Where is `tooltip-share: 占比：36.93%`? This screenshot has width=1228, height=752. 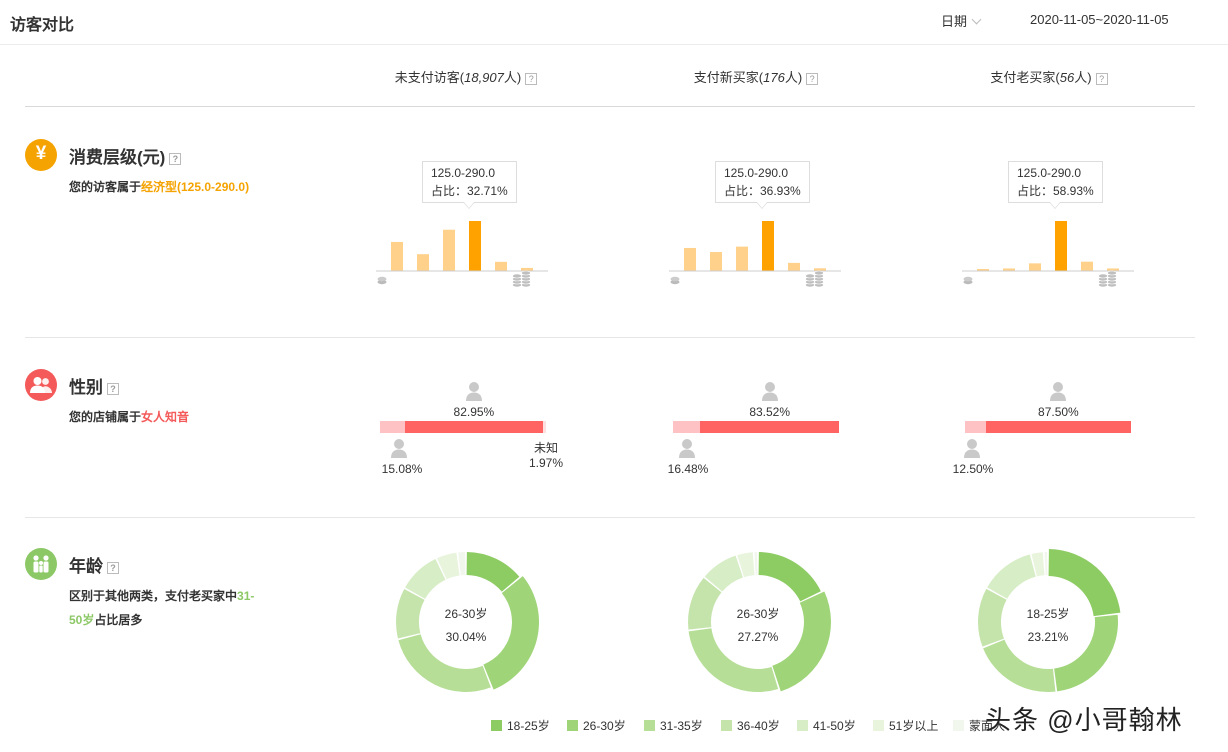
tooltip-share: 占比：36.93% is located at coordinates (762, 191).